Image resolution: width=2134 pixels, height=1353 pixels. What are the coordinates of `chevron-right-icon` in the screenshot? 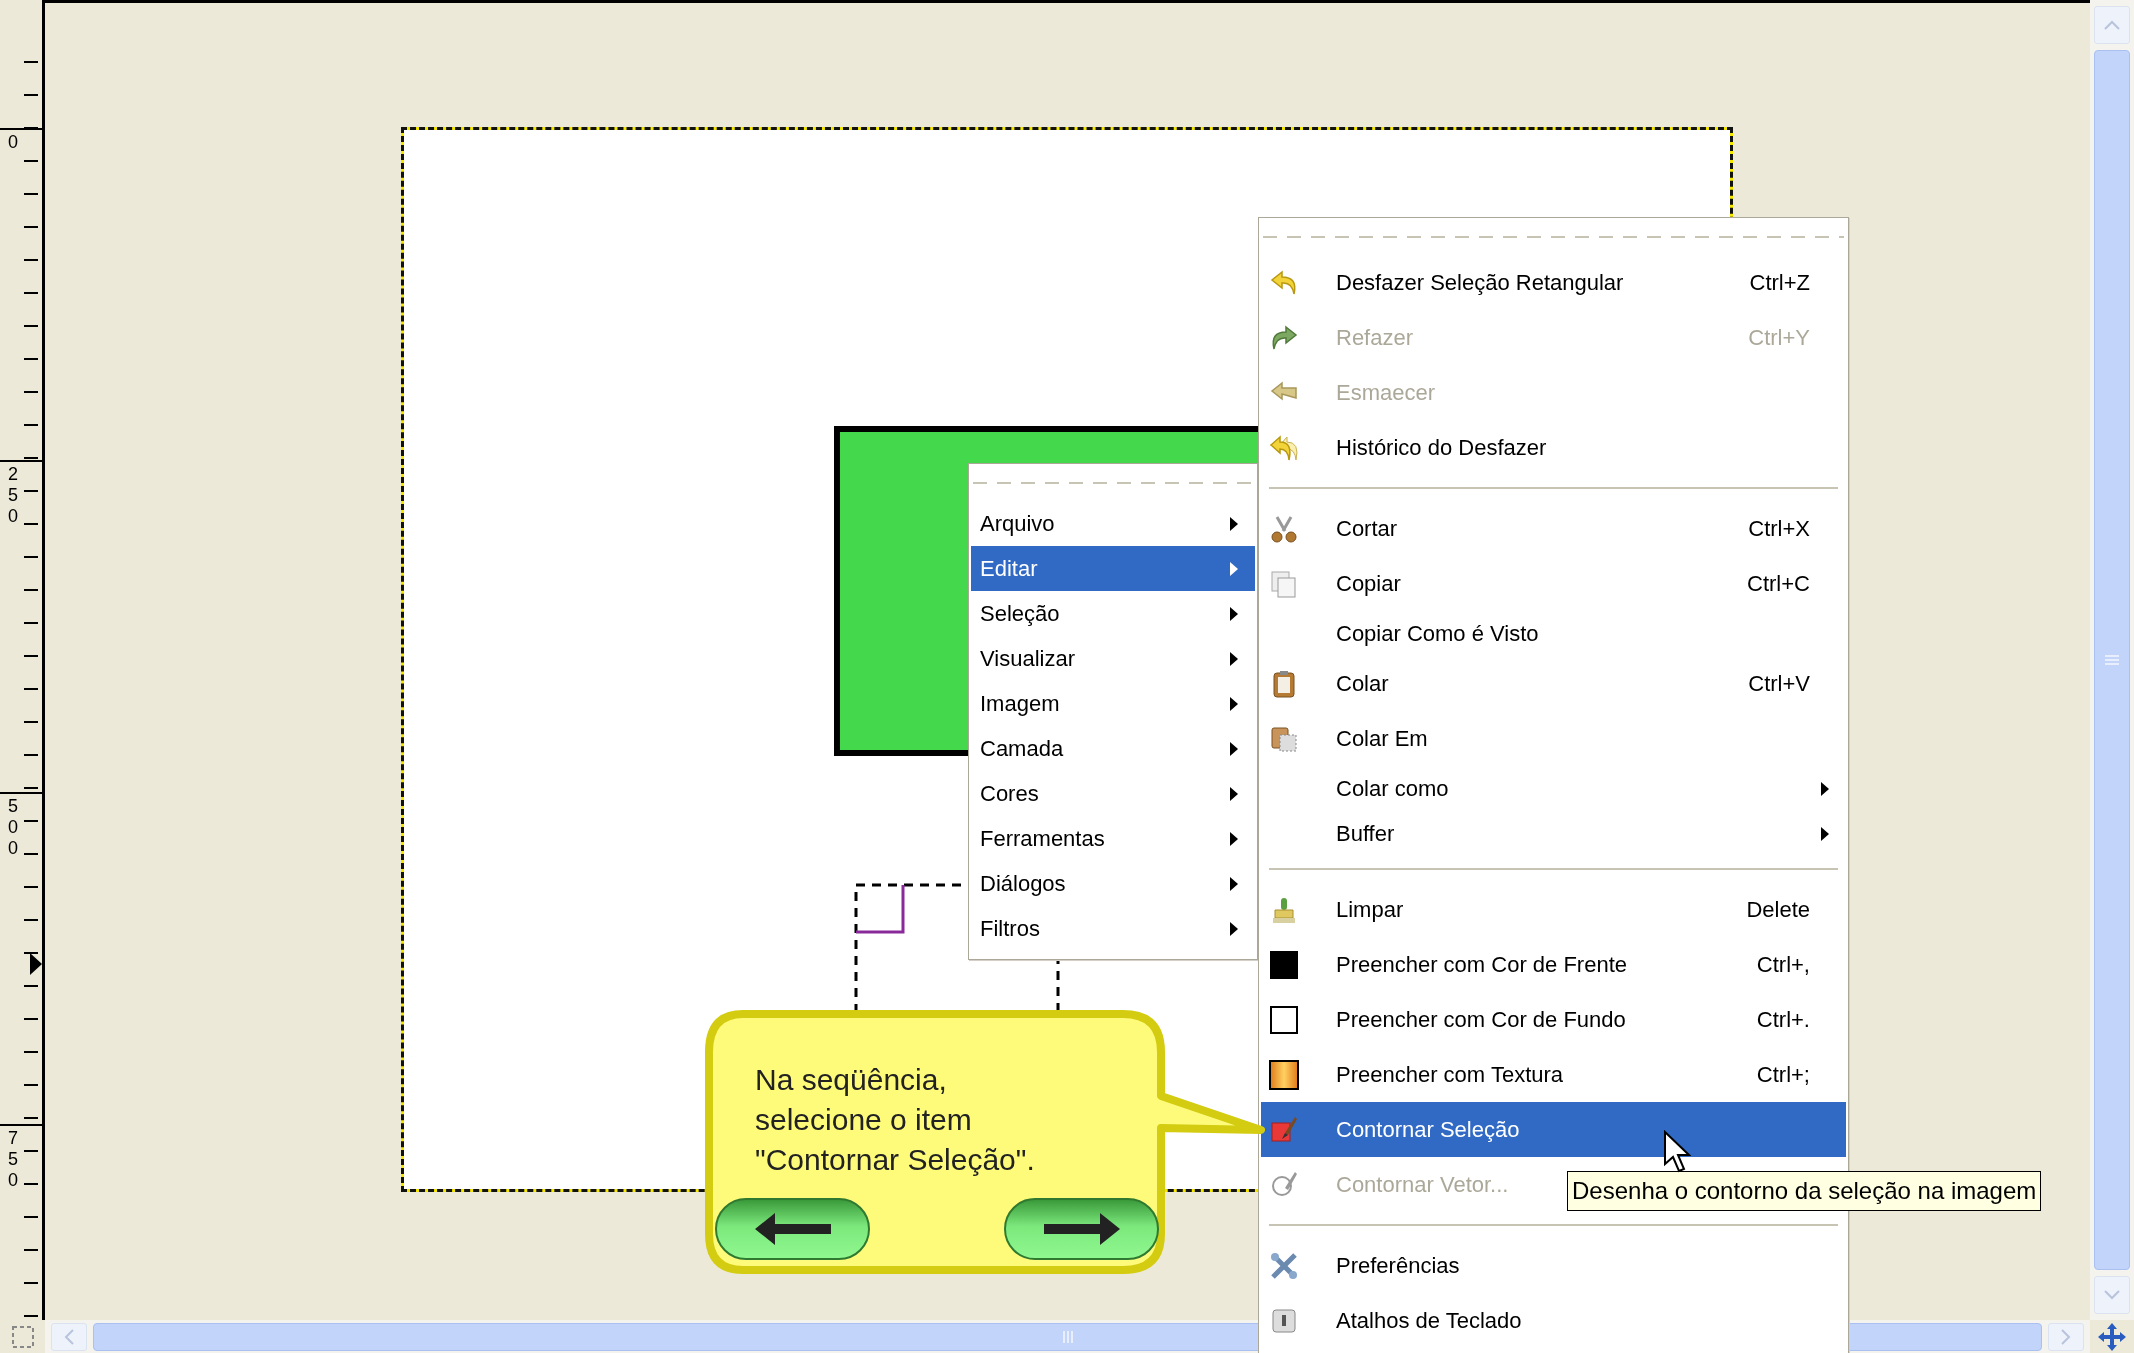 It's located at (2066, 1336).